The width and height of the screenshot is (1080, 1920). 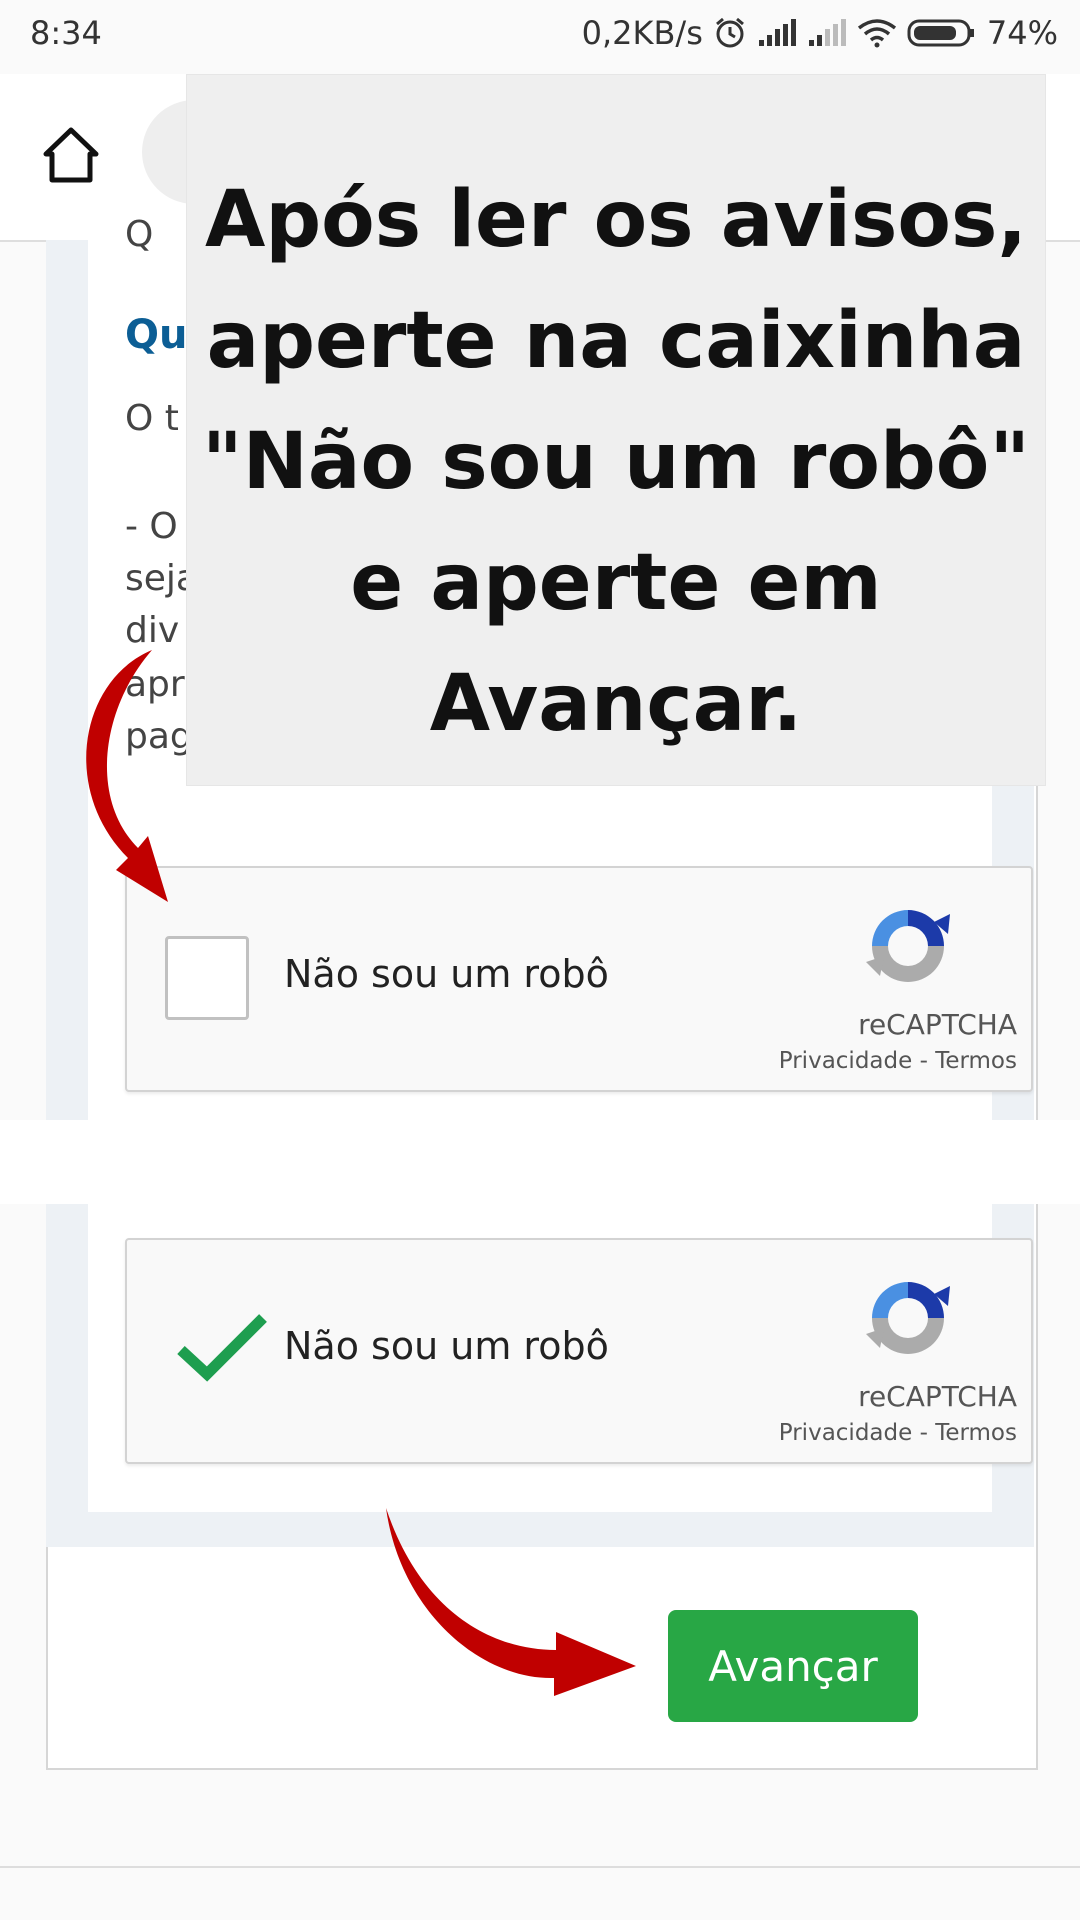 I want to click on status-bar: 8:34 0,2KB/s 74%, so click(x=540, y=37).